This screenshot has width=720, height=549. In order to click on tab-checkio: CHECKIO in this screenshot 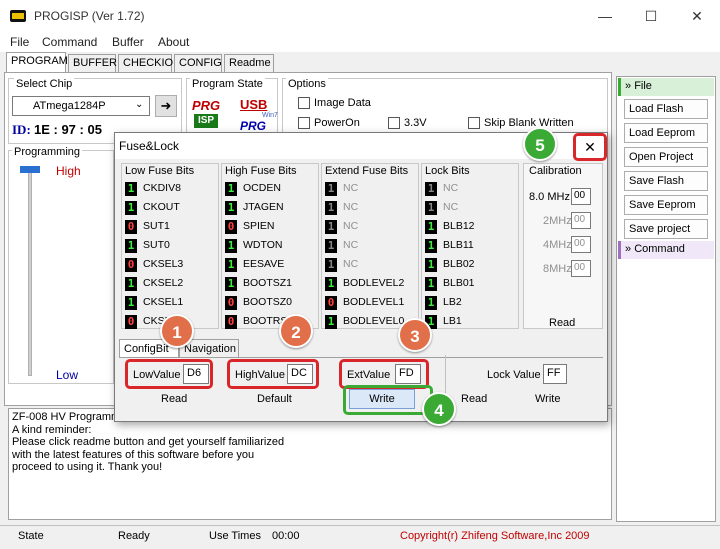, I will do `click(145, 63)`.